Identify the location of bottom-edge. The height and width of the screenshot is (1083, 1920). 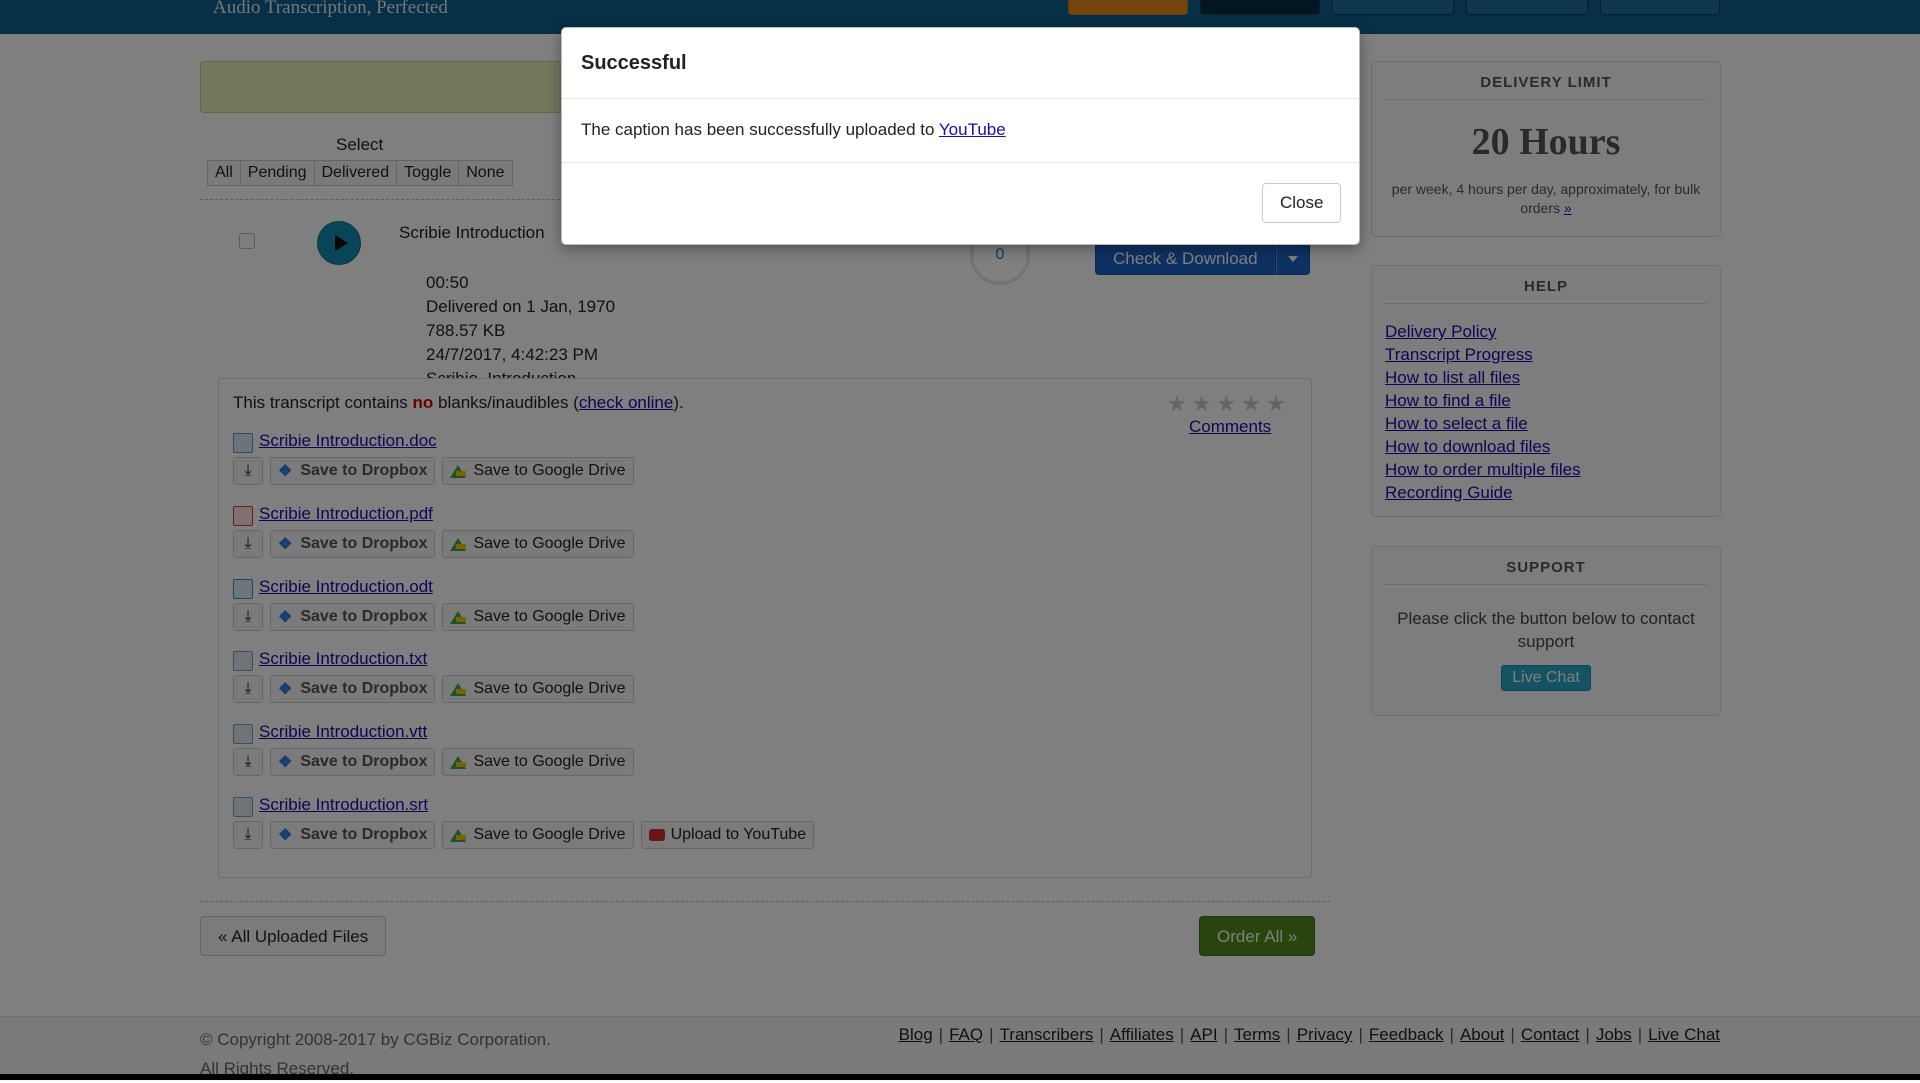
(960, 1077).